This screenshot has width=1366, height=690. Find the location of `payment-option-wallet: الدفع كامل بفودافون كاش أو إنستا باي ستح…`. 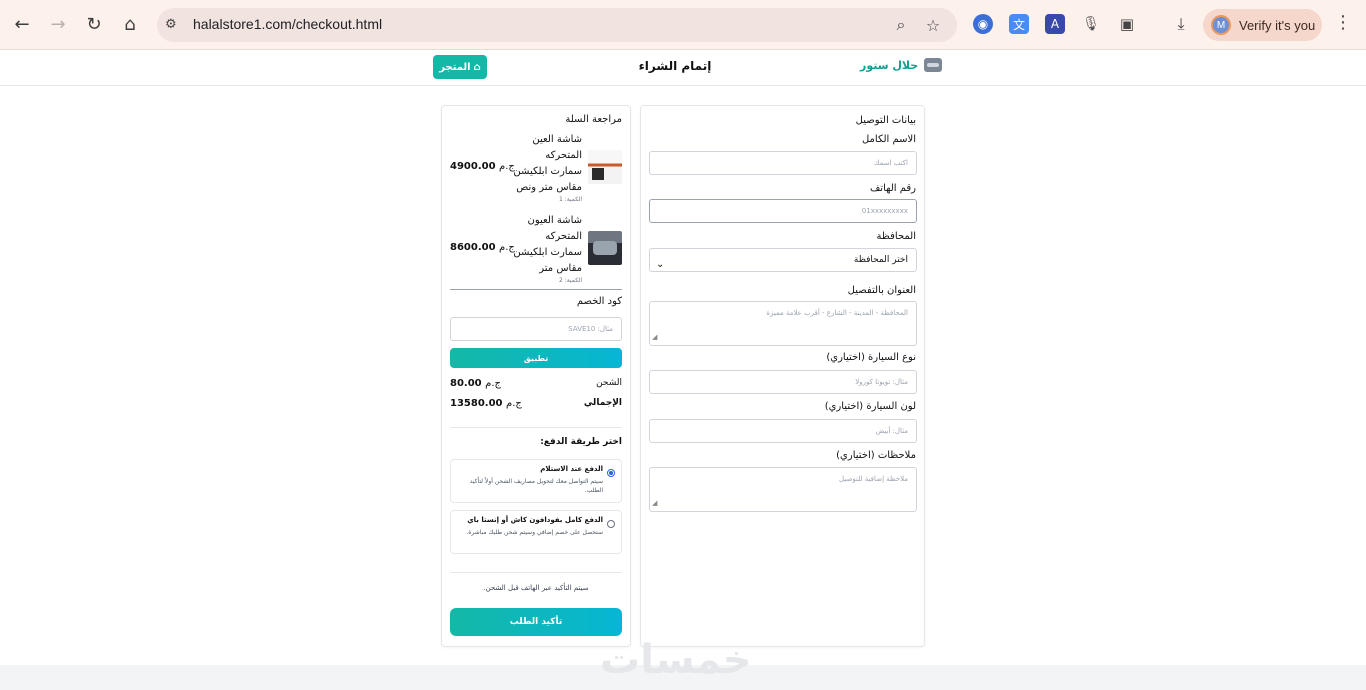

payment-option-wallet: الدفع كامل بفودافون كاش أو إنستا باي ستح… is located at coordinates (536, 532).